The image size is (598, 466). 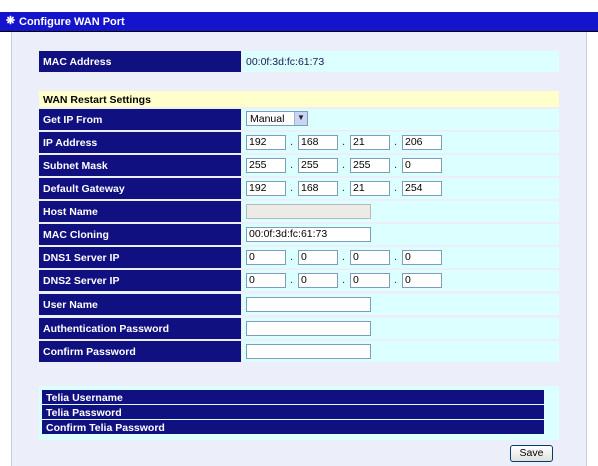 I want to click on ip-address-octet-3: 21, so click(x=370, y=142).